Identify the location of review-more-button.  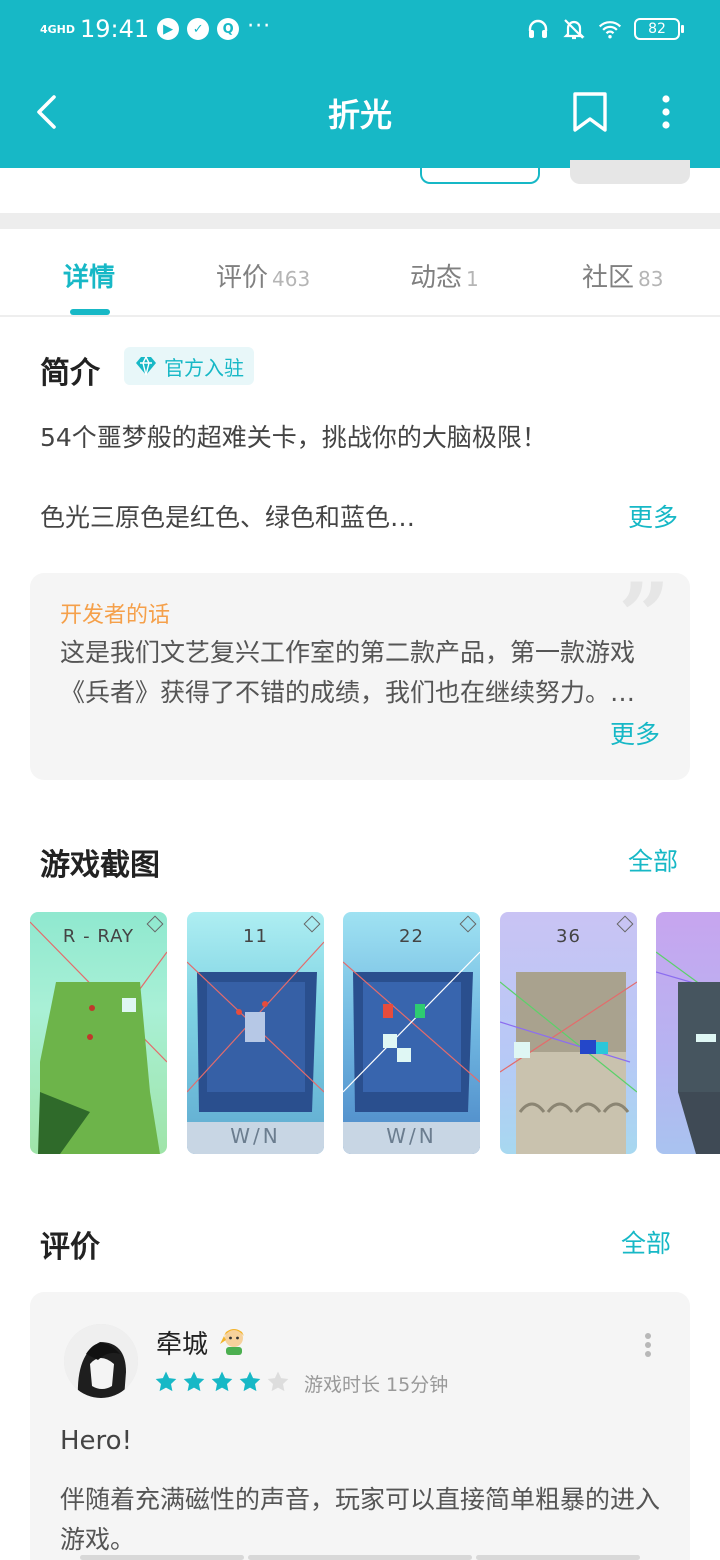
(648, 1345).